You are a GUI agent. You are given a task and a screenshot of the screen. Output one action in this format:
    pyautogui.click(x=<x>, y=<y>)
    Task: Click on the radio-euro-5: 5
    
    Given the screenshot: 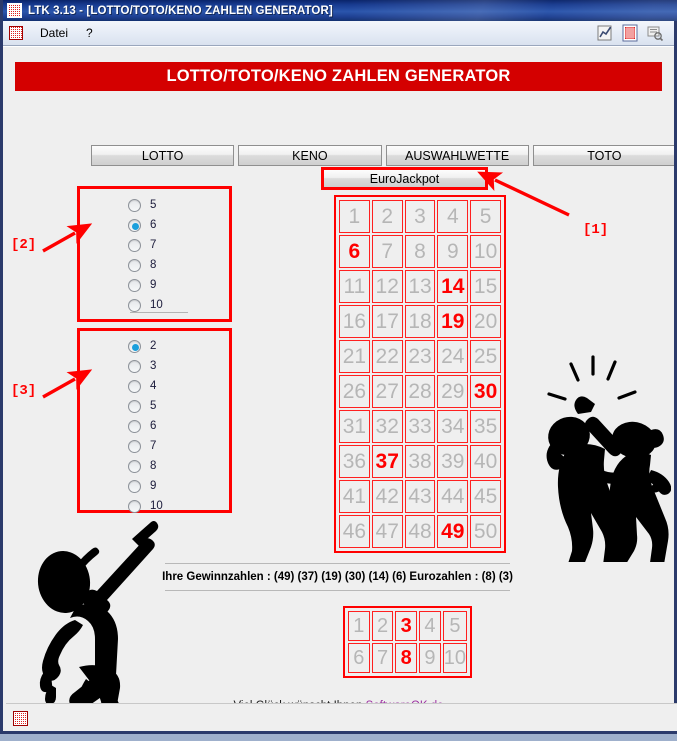 What is the action you would take?
    pyautogui.click(x=145, y=406)
    